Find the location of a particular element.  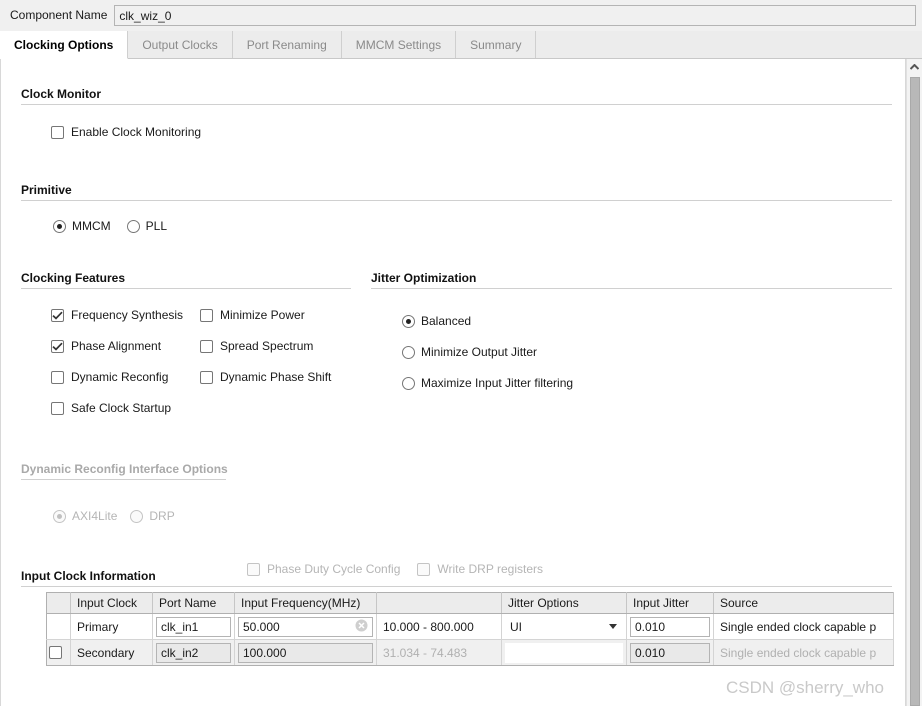

checkbox-spread-spectrum: Spread Spectrum is located at coordinates (265, 346).